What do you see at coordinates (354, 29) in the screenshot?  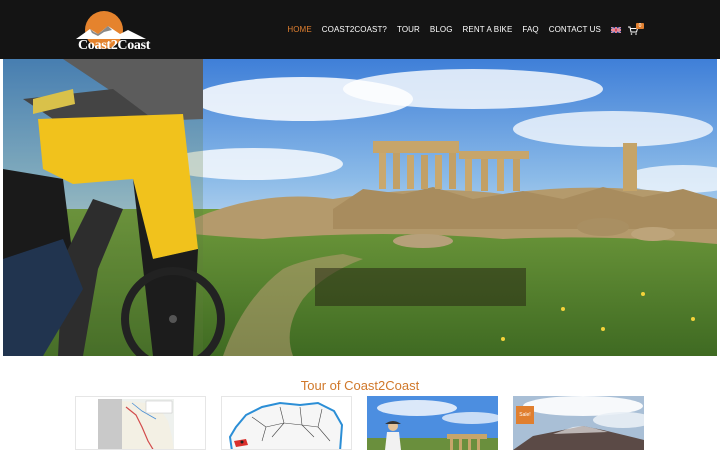 I see `nav-coast2coast: COAST2COAST?` at bounding box center [354, 29].